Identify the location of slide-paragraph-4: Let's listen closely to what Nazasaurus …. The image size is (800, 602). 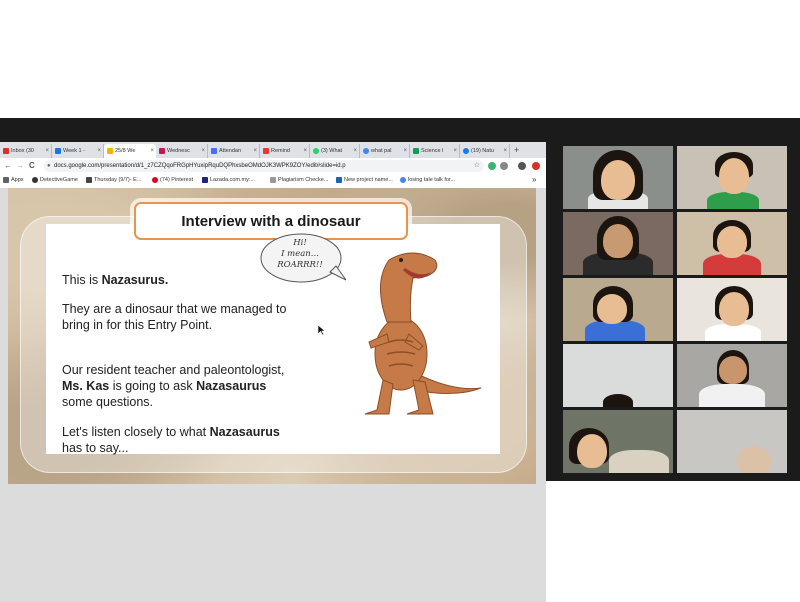
(171, 440).